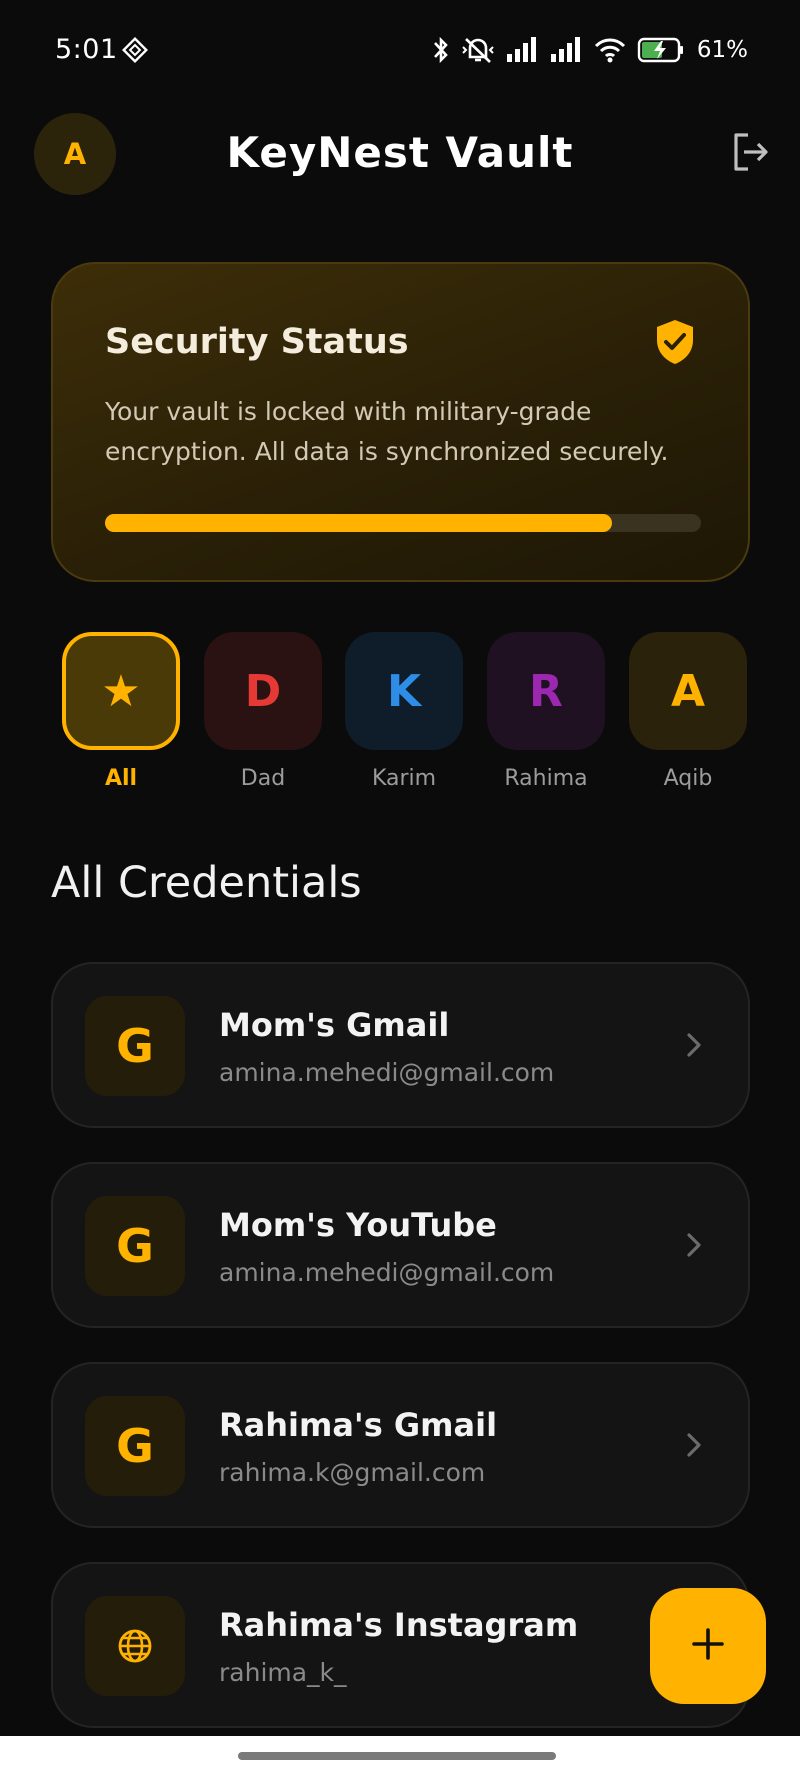  I want to click on wifi-icon, so click(610, 50).